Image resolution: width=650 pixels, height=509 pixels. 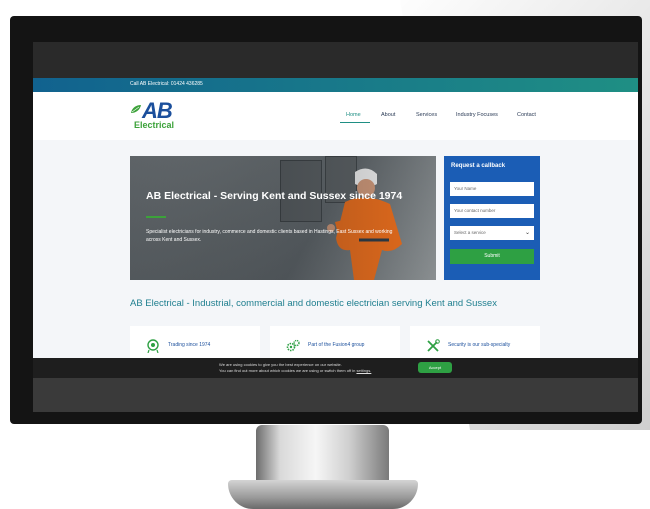 I want to click on nav-active-underline, so click(x=355, y=122).